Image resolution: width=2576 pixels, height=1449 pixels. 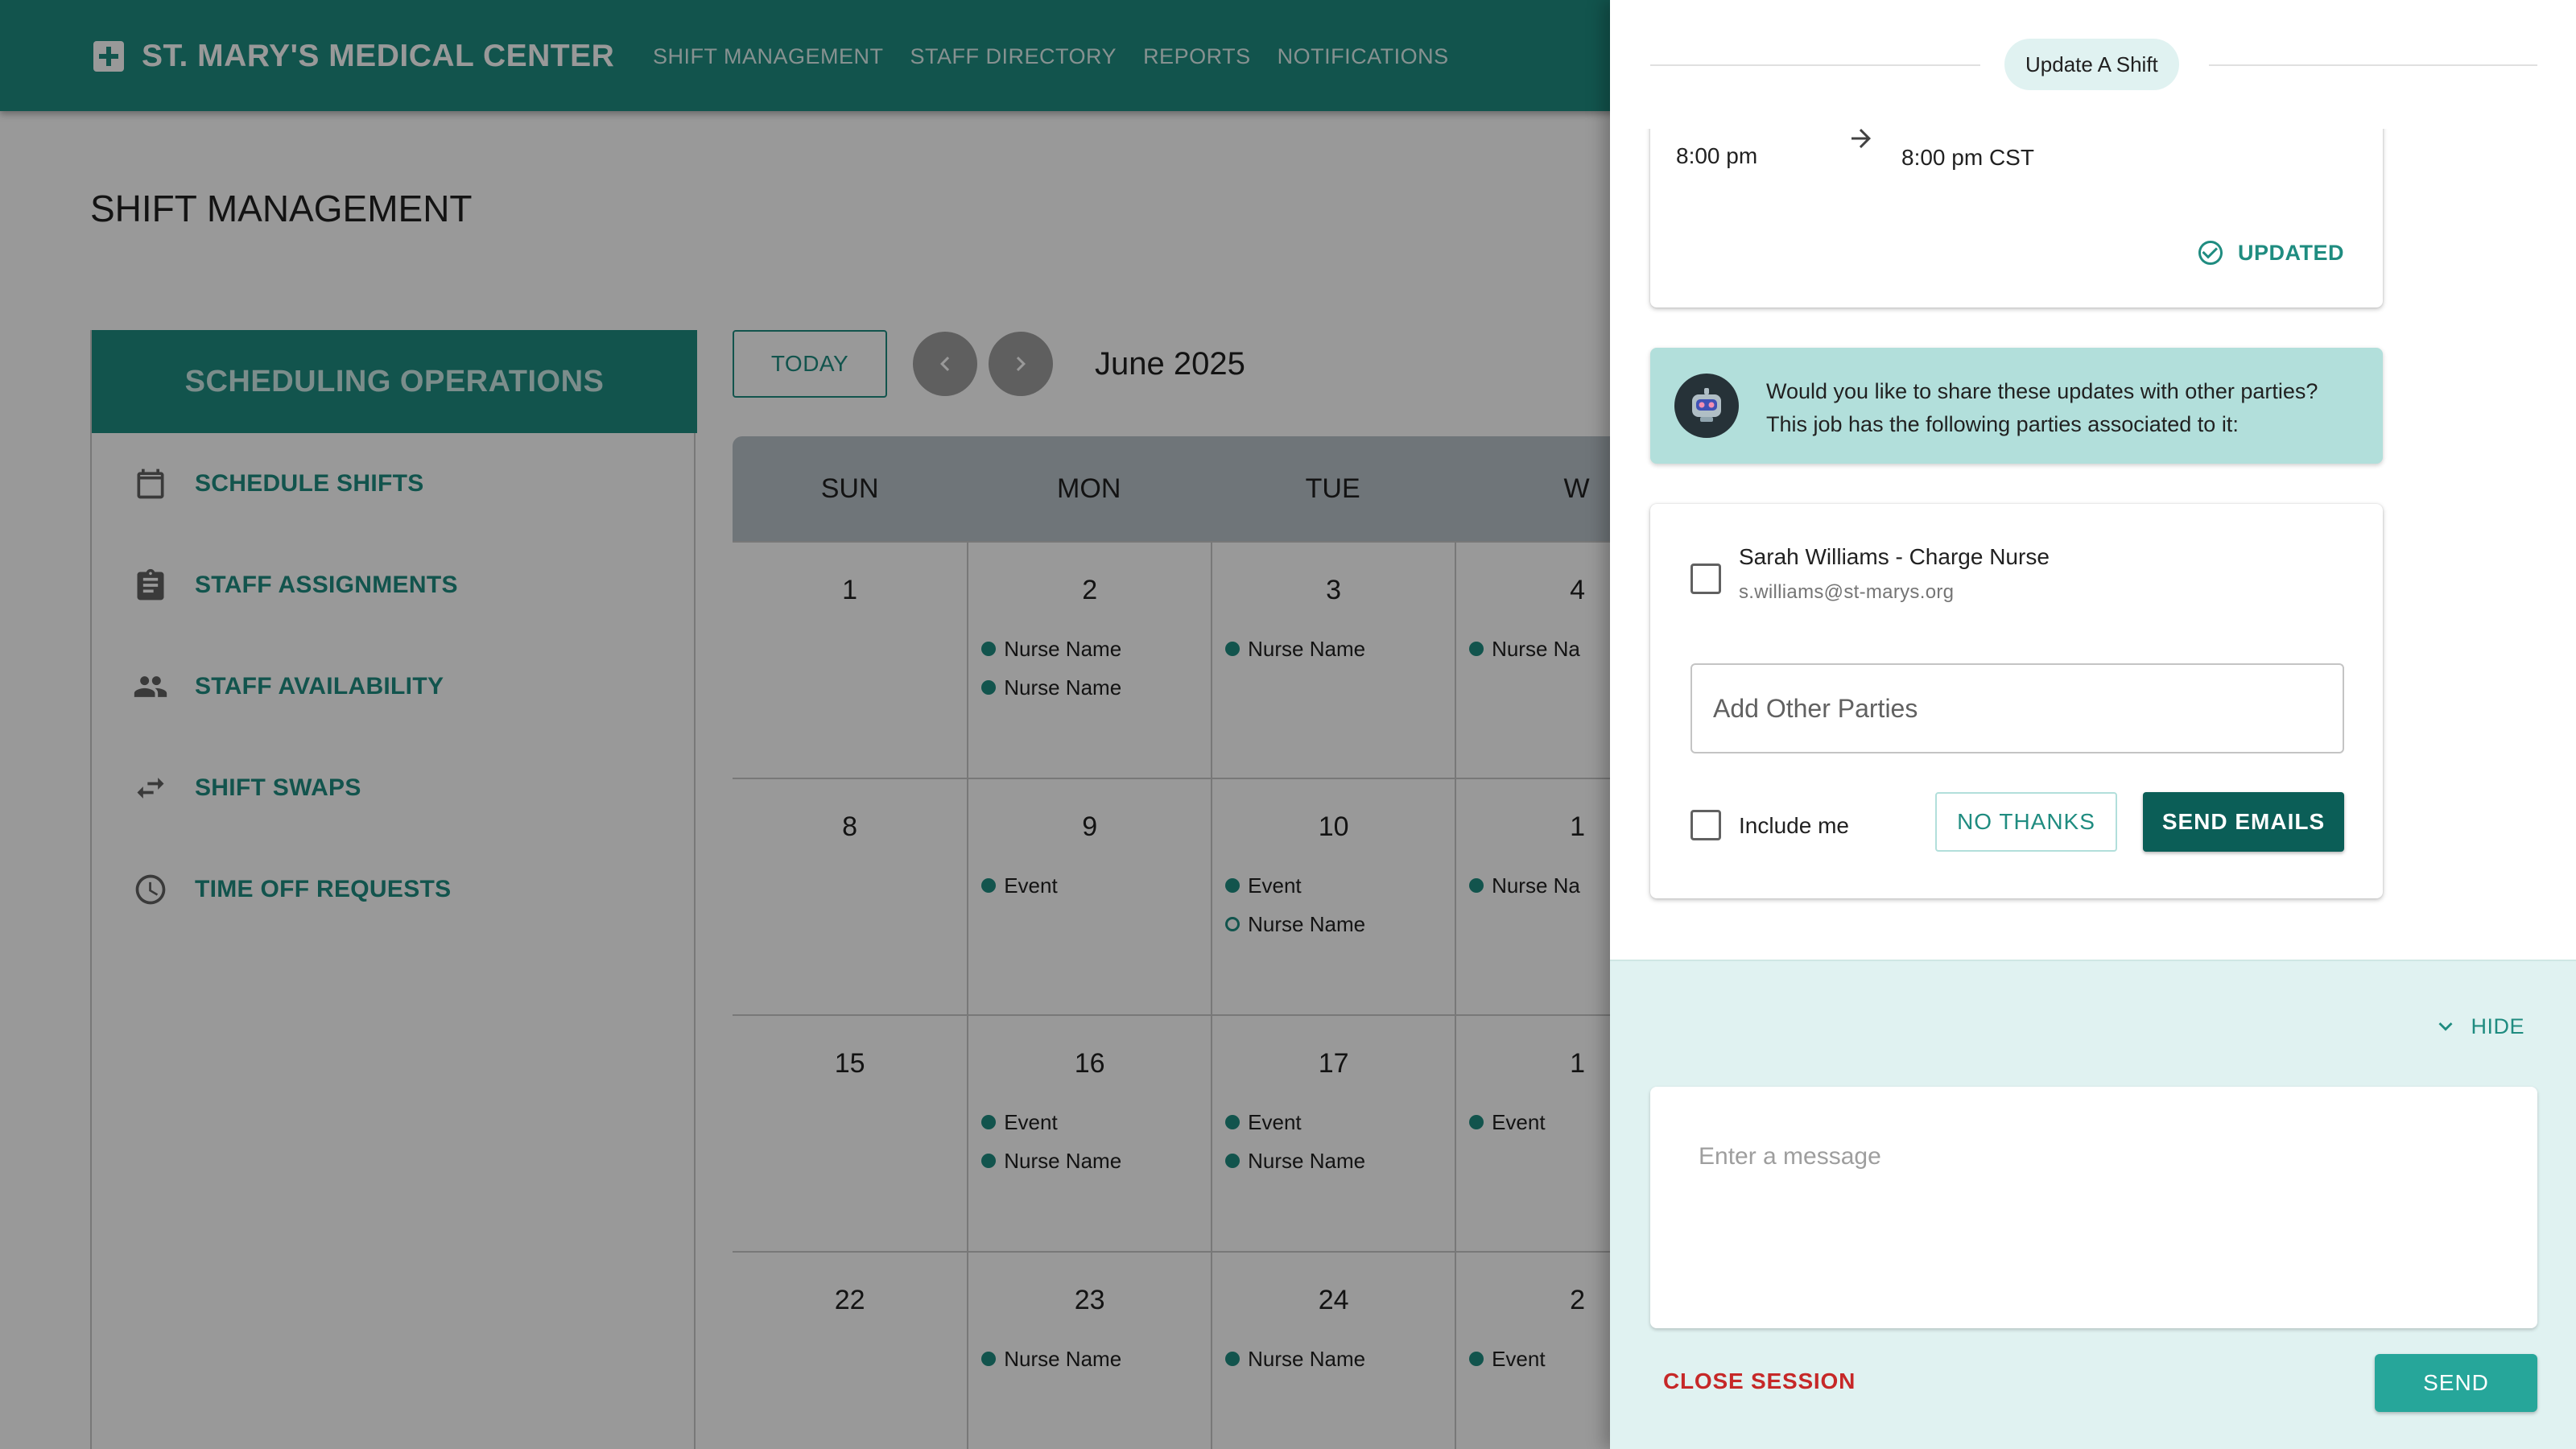 I want to click on message-input, so click(x=2093, y=1207).